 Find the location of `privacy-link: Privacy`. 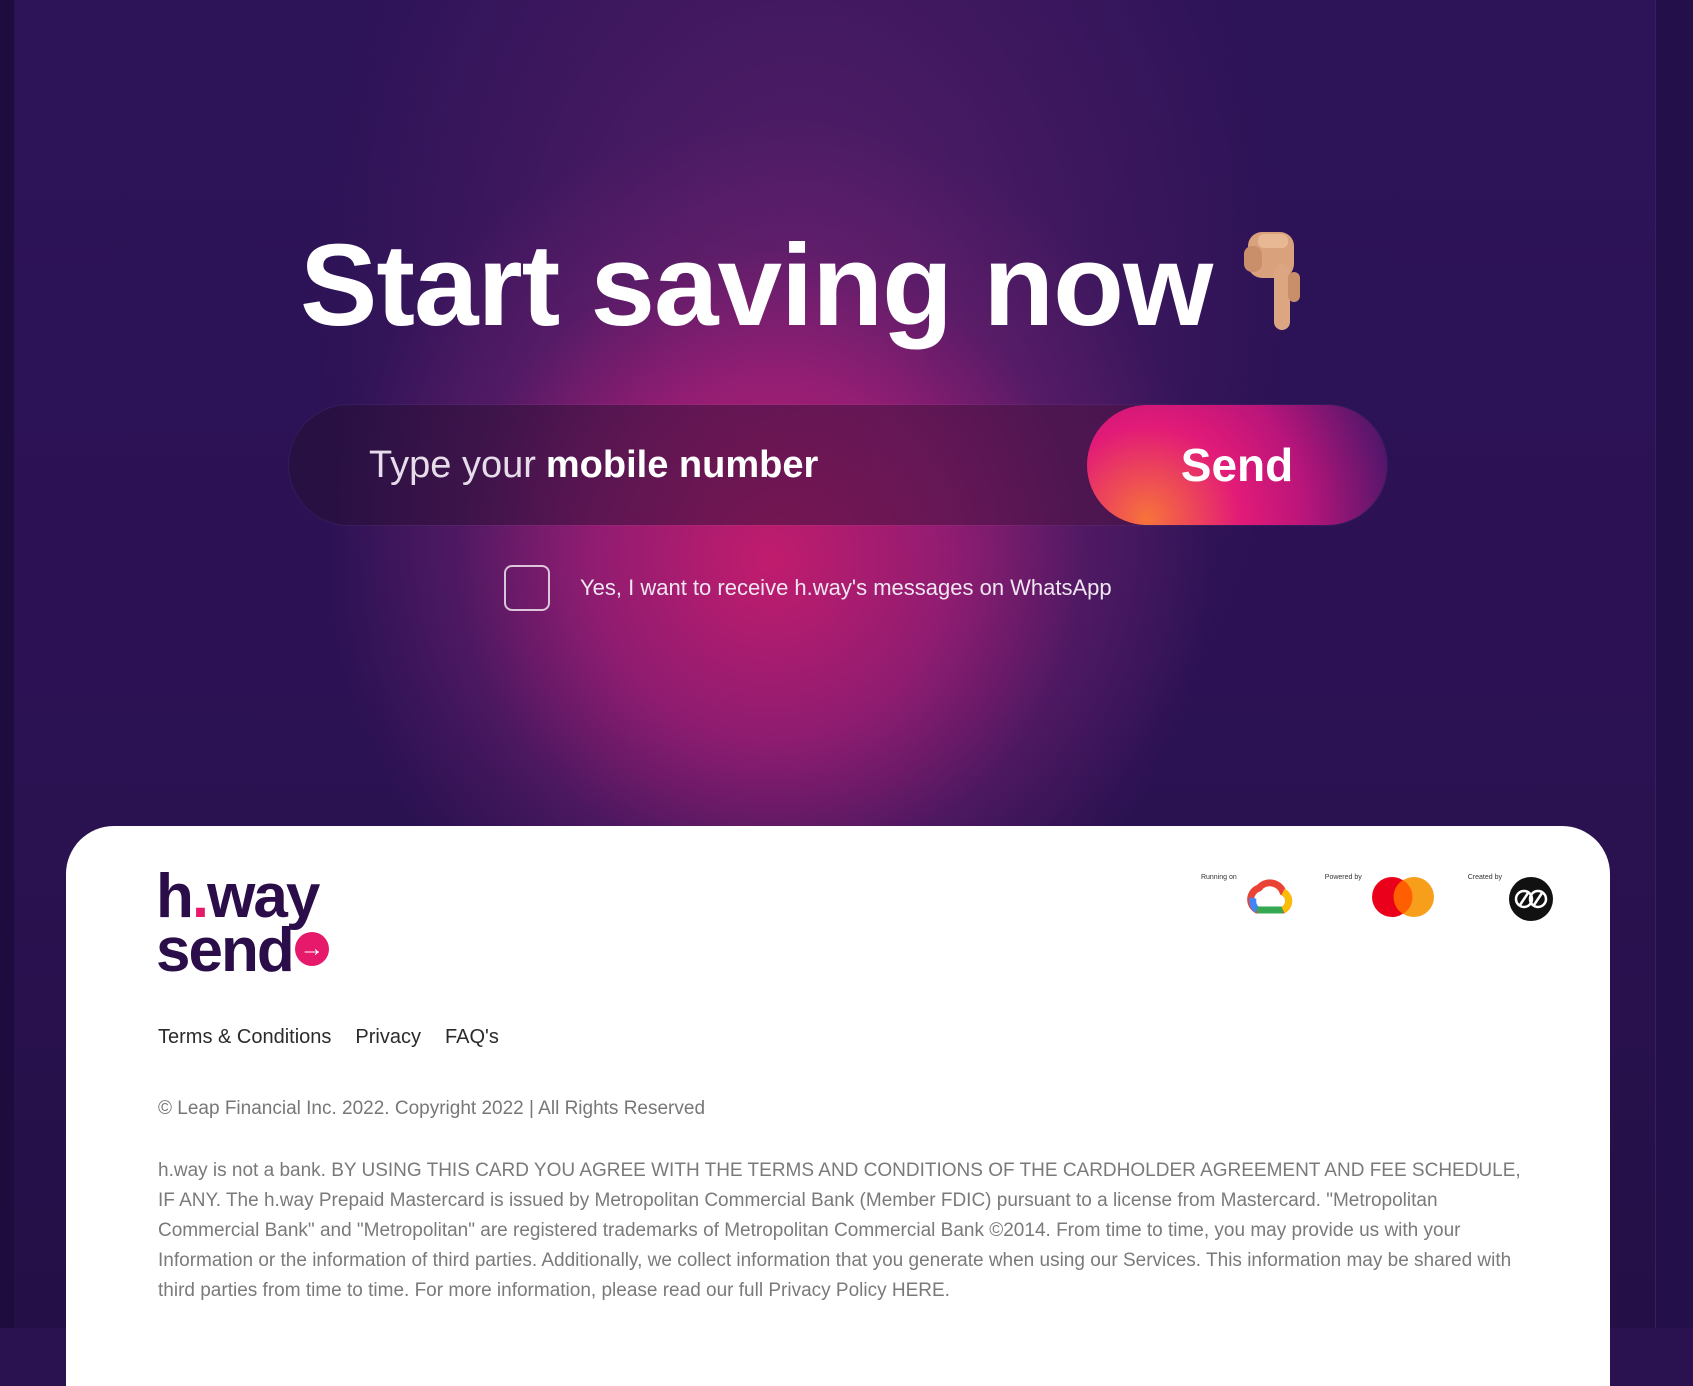

privacy-link: Privacy is located at coordinates (388, 1037).